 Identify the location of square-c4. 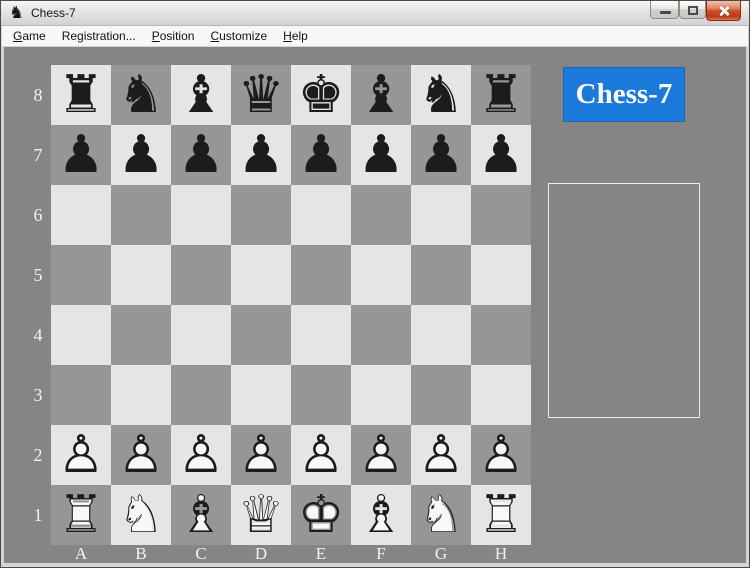
(201, 335).